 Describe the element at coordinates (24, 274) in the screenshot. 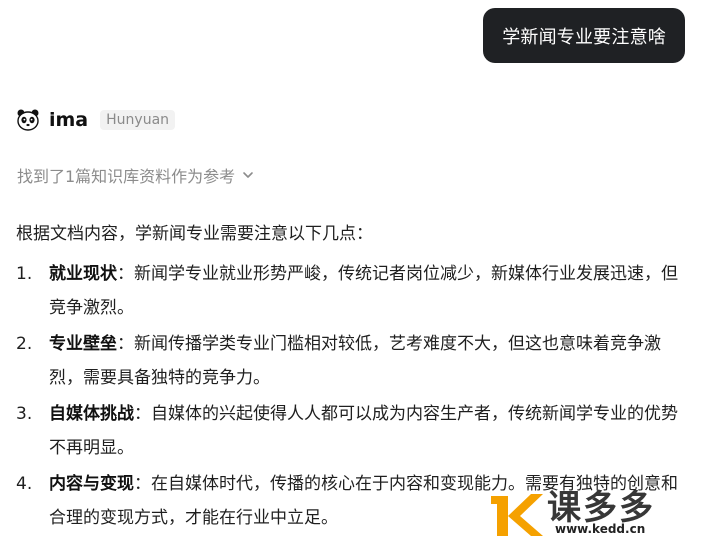

I see `list-item-number: 1.` at that location.